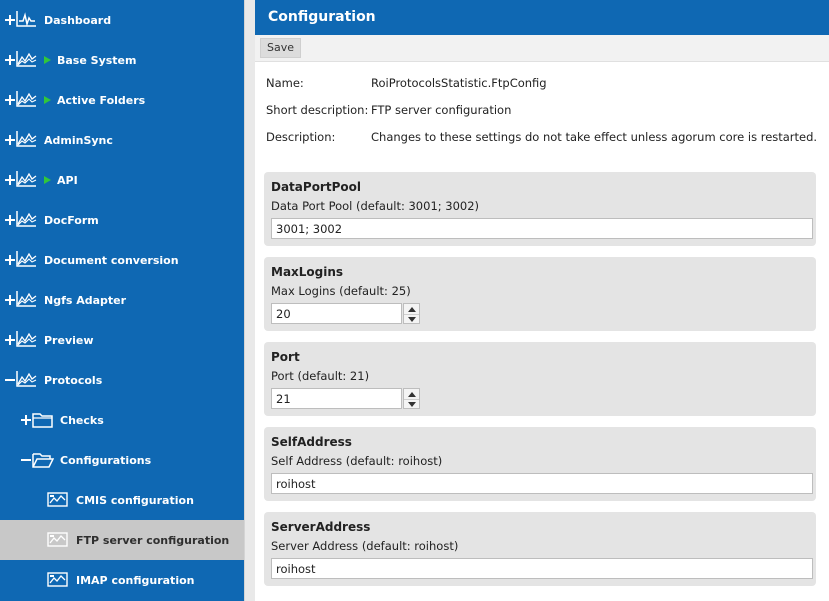 The width and height of the screenshot is (829, 601). I want to click on sidebar-item-ftp-server-configuration: FTP server configuration, so click(122, 540).